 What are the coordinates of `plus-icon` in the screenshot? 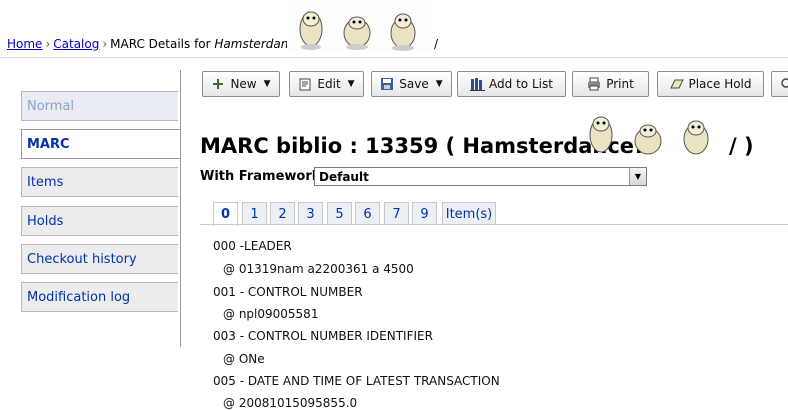 It's located at (218, 84).